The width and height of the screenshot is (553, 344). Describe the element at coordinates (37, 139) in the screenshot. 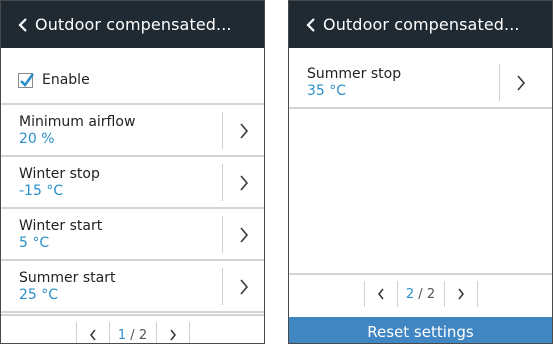

I see `setting-value: 20 %` at that location.